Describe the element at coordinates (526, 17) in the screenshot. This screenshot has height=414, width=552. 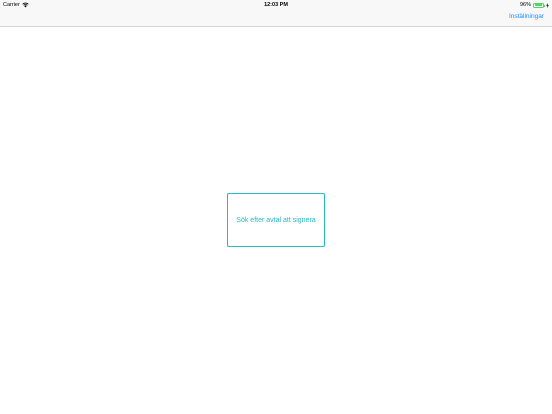
I see `settings-button: Inställningar` at that location.